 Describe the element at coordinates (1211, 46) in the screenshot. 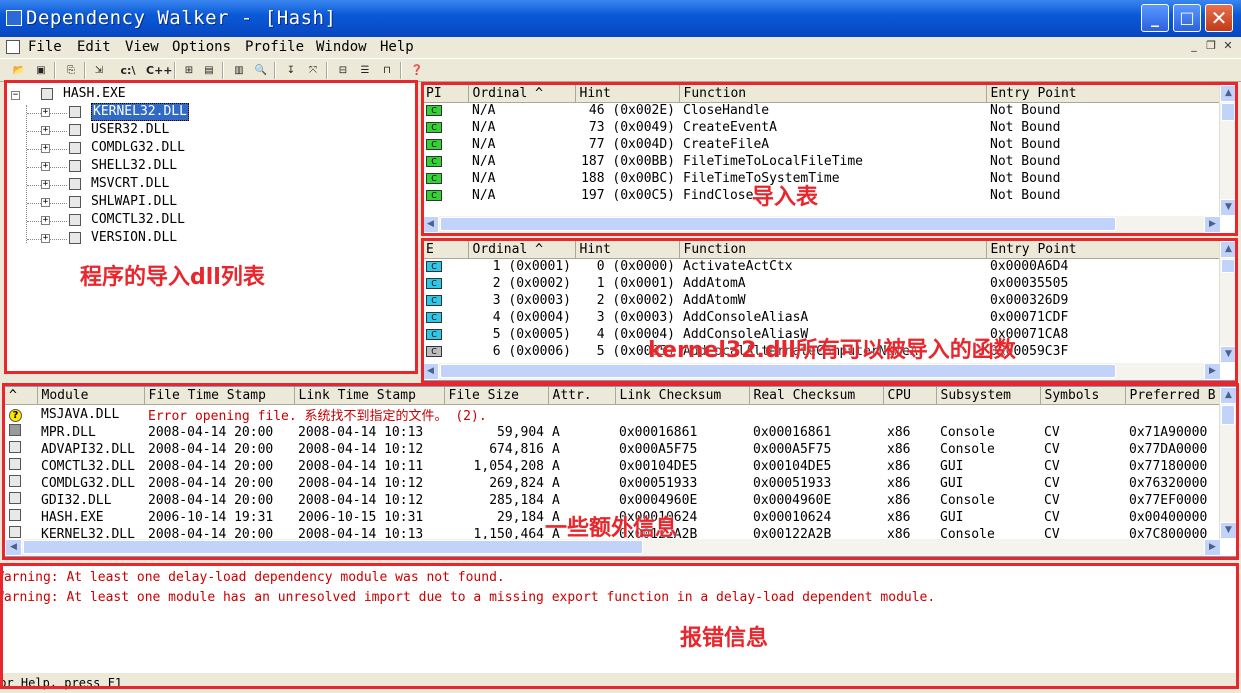

I see `mdi-restore-icon: ❐` at that location.